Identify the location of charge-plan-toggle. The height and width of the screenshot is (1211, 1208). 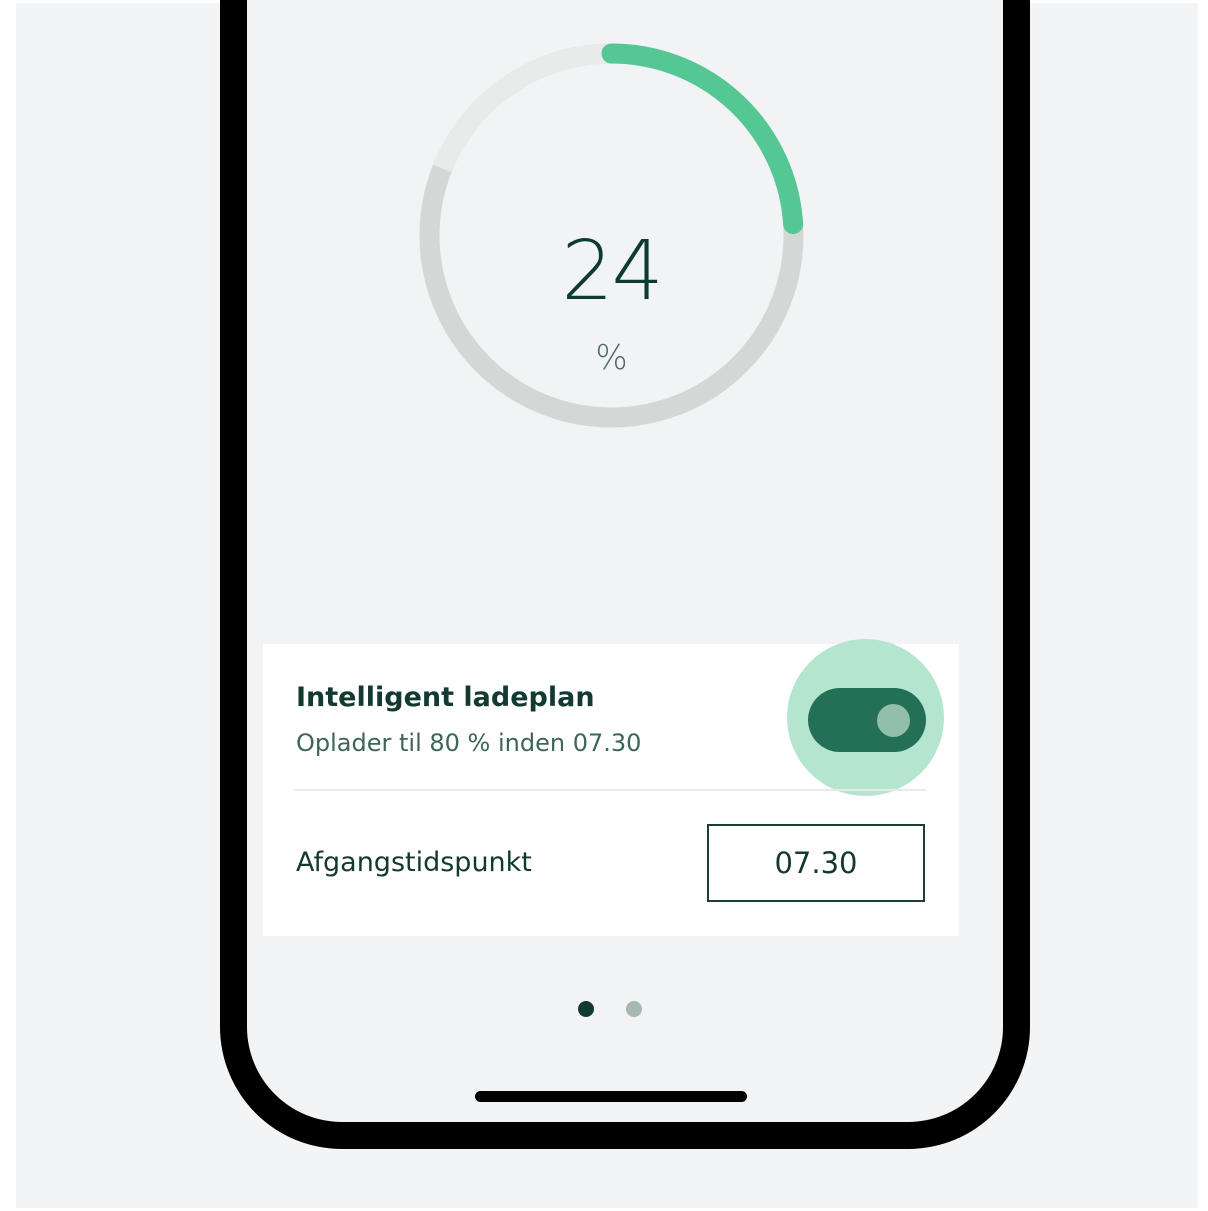
(867, 720).